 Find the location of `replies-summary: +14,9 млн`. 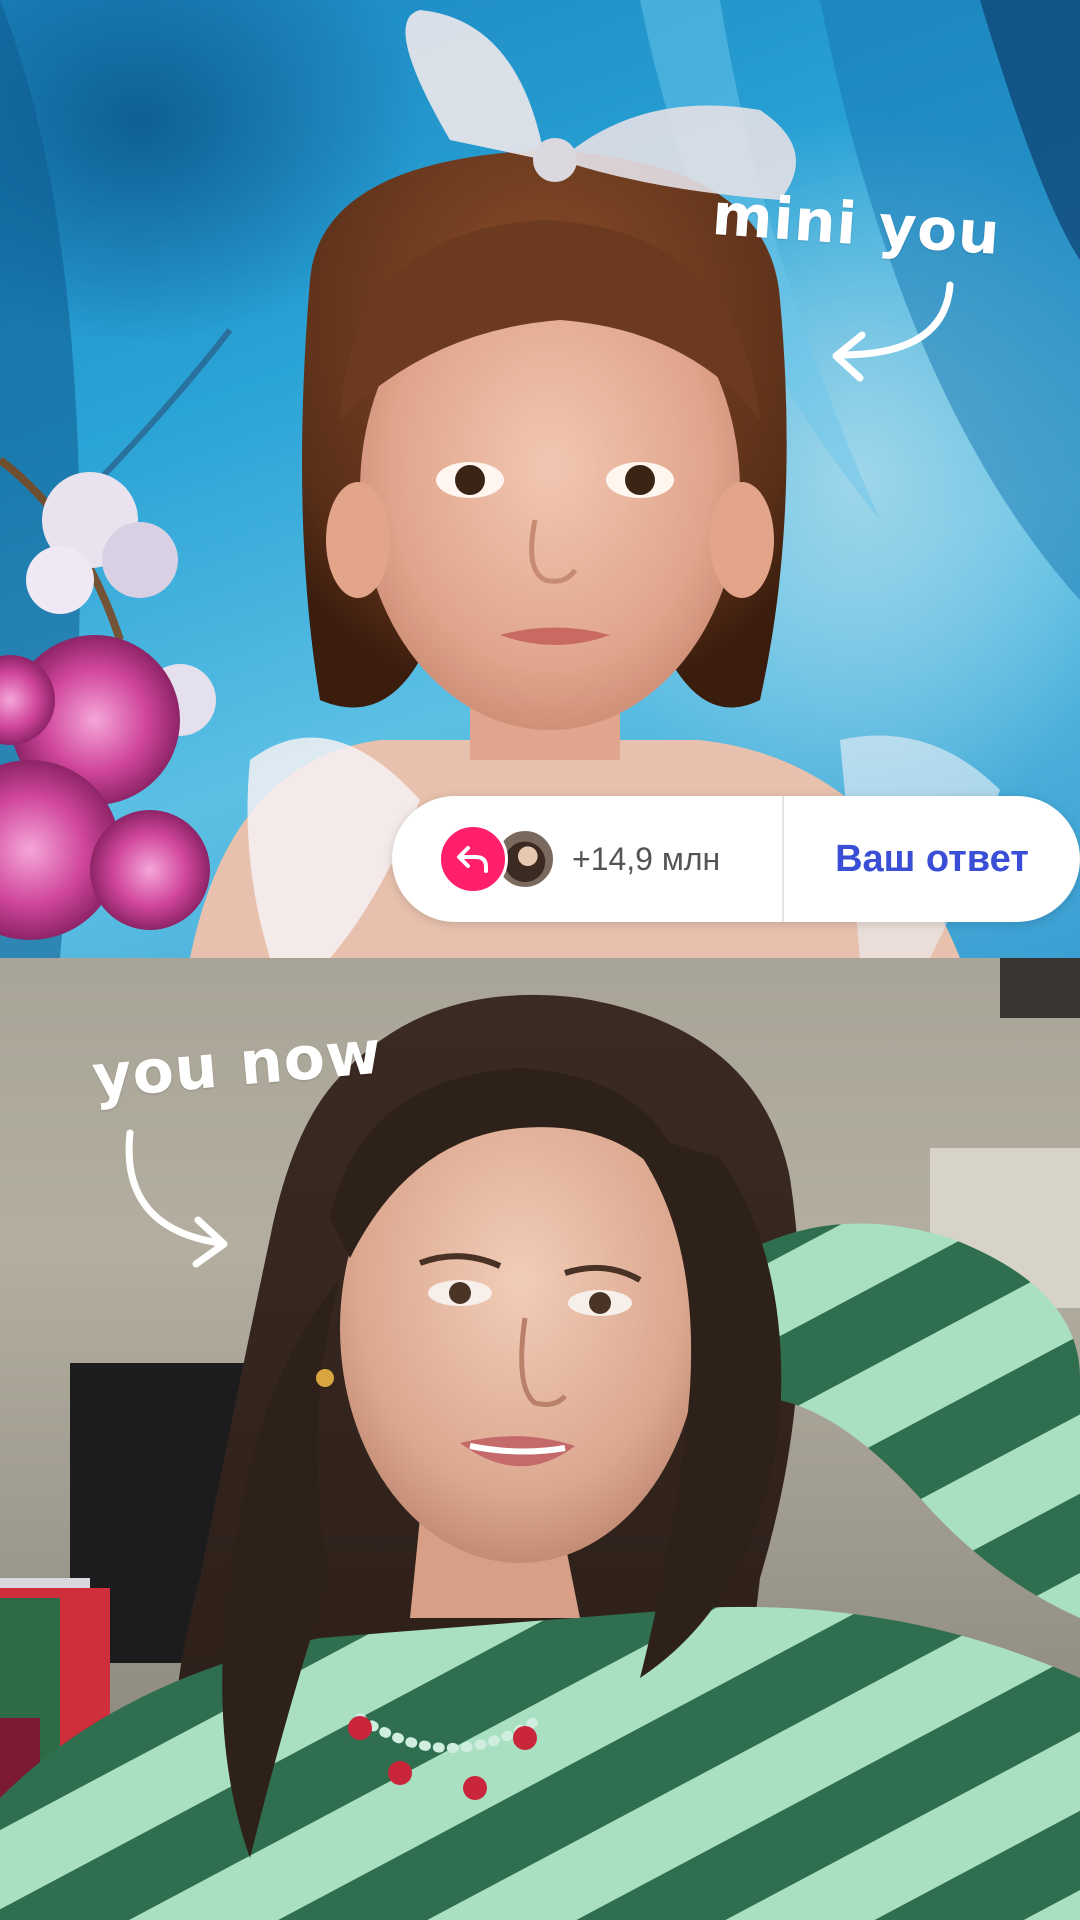

replies-summary: +14,9 млн is located at coordinates (588, 859).